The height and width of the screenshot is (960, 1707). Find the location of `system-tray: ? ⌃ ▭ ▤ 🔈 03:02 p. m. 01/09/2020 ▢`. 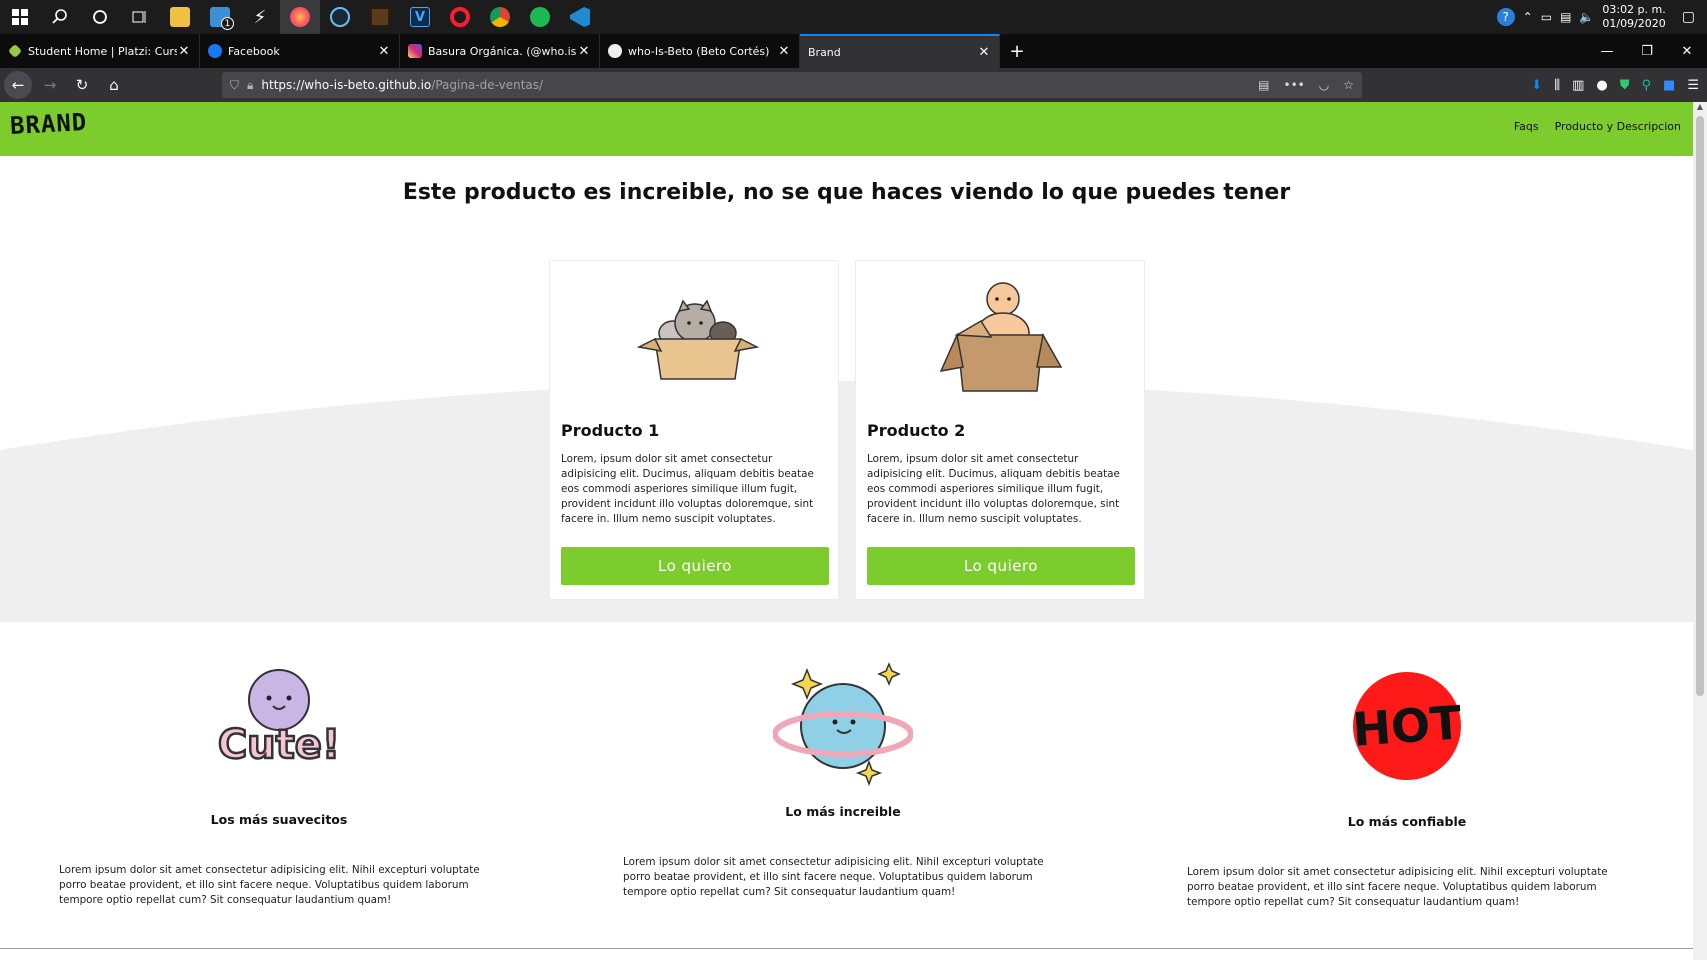

system-tray: ? ⌃ ▭ ▤ 🔈 03:02 p. m. 01/09/2020 ▢ is located at coordinates (1601, 17).